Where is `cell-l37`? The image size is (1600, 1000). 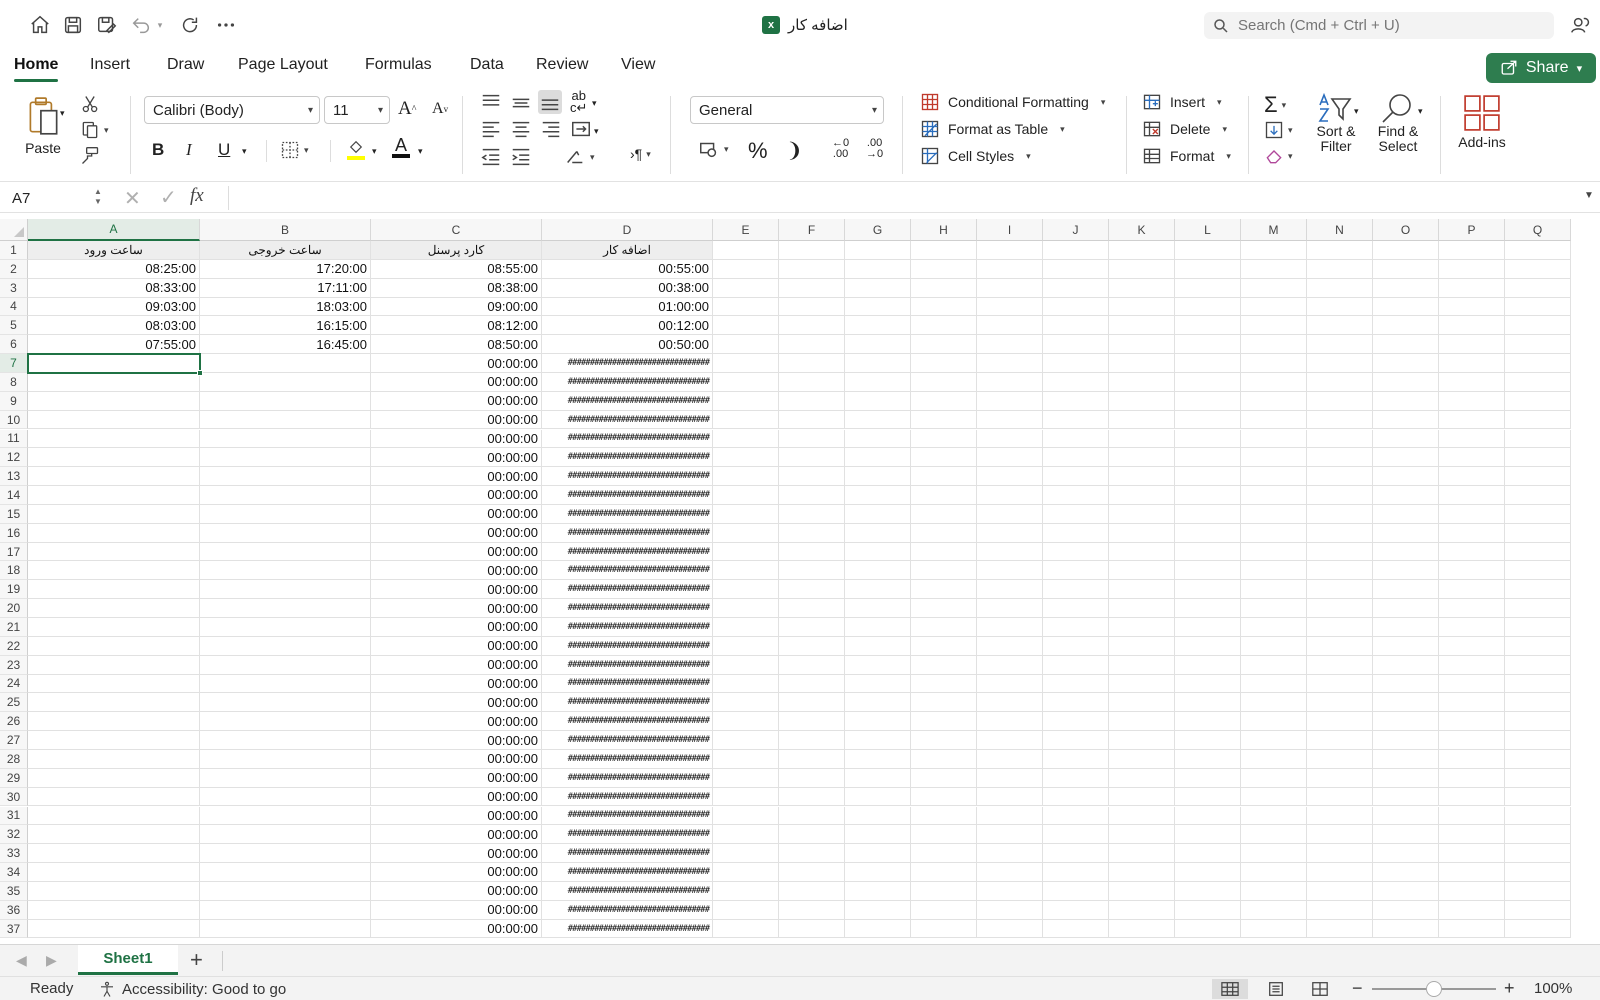 cell-l37 is located at coordinates (1208, 929).